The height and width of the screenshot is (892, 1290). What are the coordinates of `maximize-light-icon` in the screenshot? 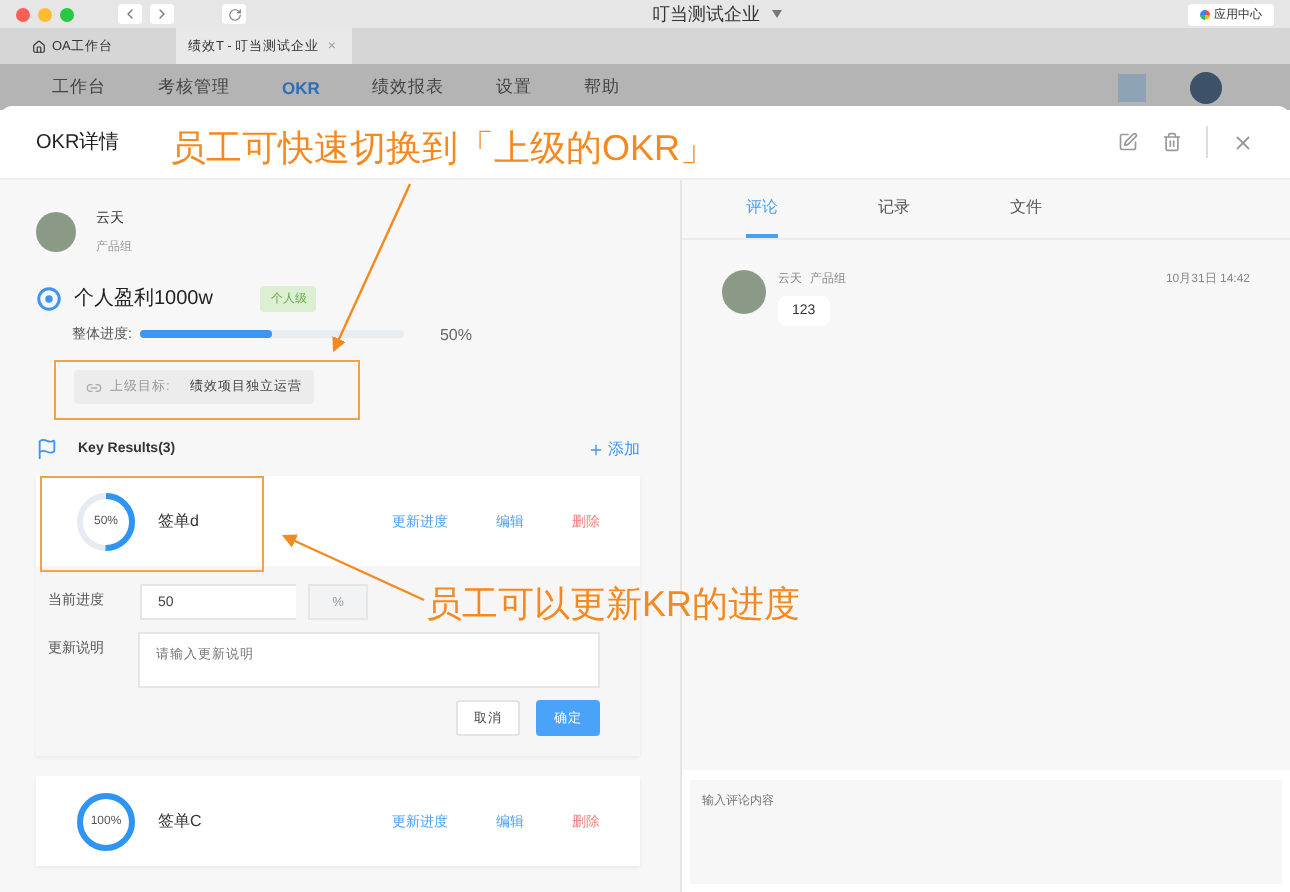 It's located at (67, 14).